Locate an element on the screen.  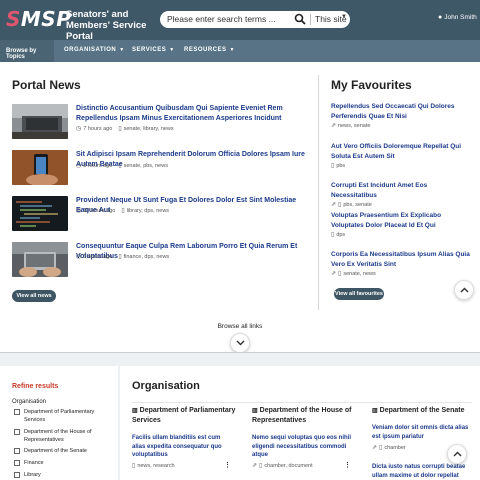
browse-by-topics: Browse by Topics is located at coordinates (27, 51).